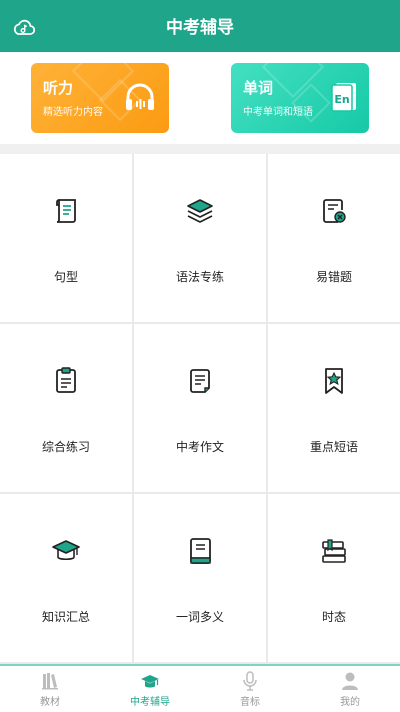 This screenshot has height=712, width=400. Describe the element at coordinates (50, 681) in the screenshot. I see `textbook-icon` at that location.